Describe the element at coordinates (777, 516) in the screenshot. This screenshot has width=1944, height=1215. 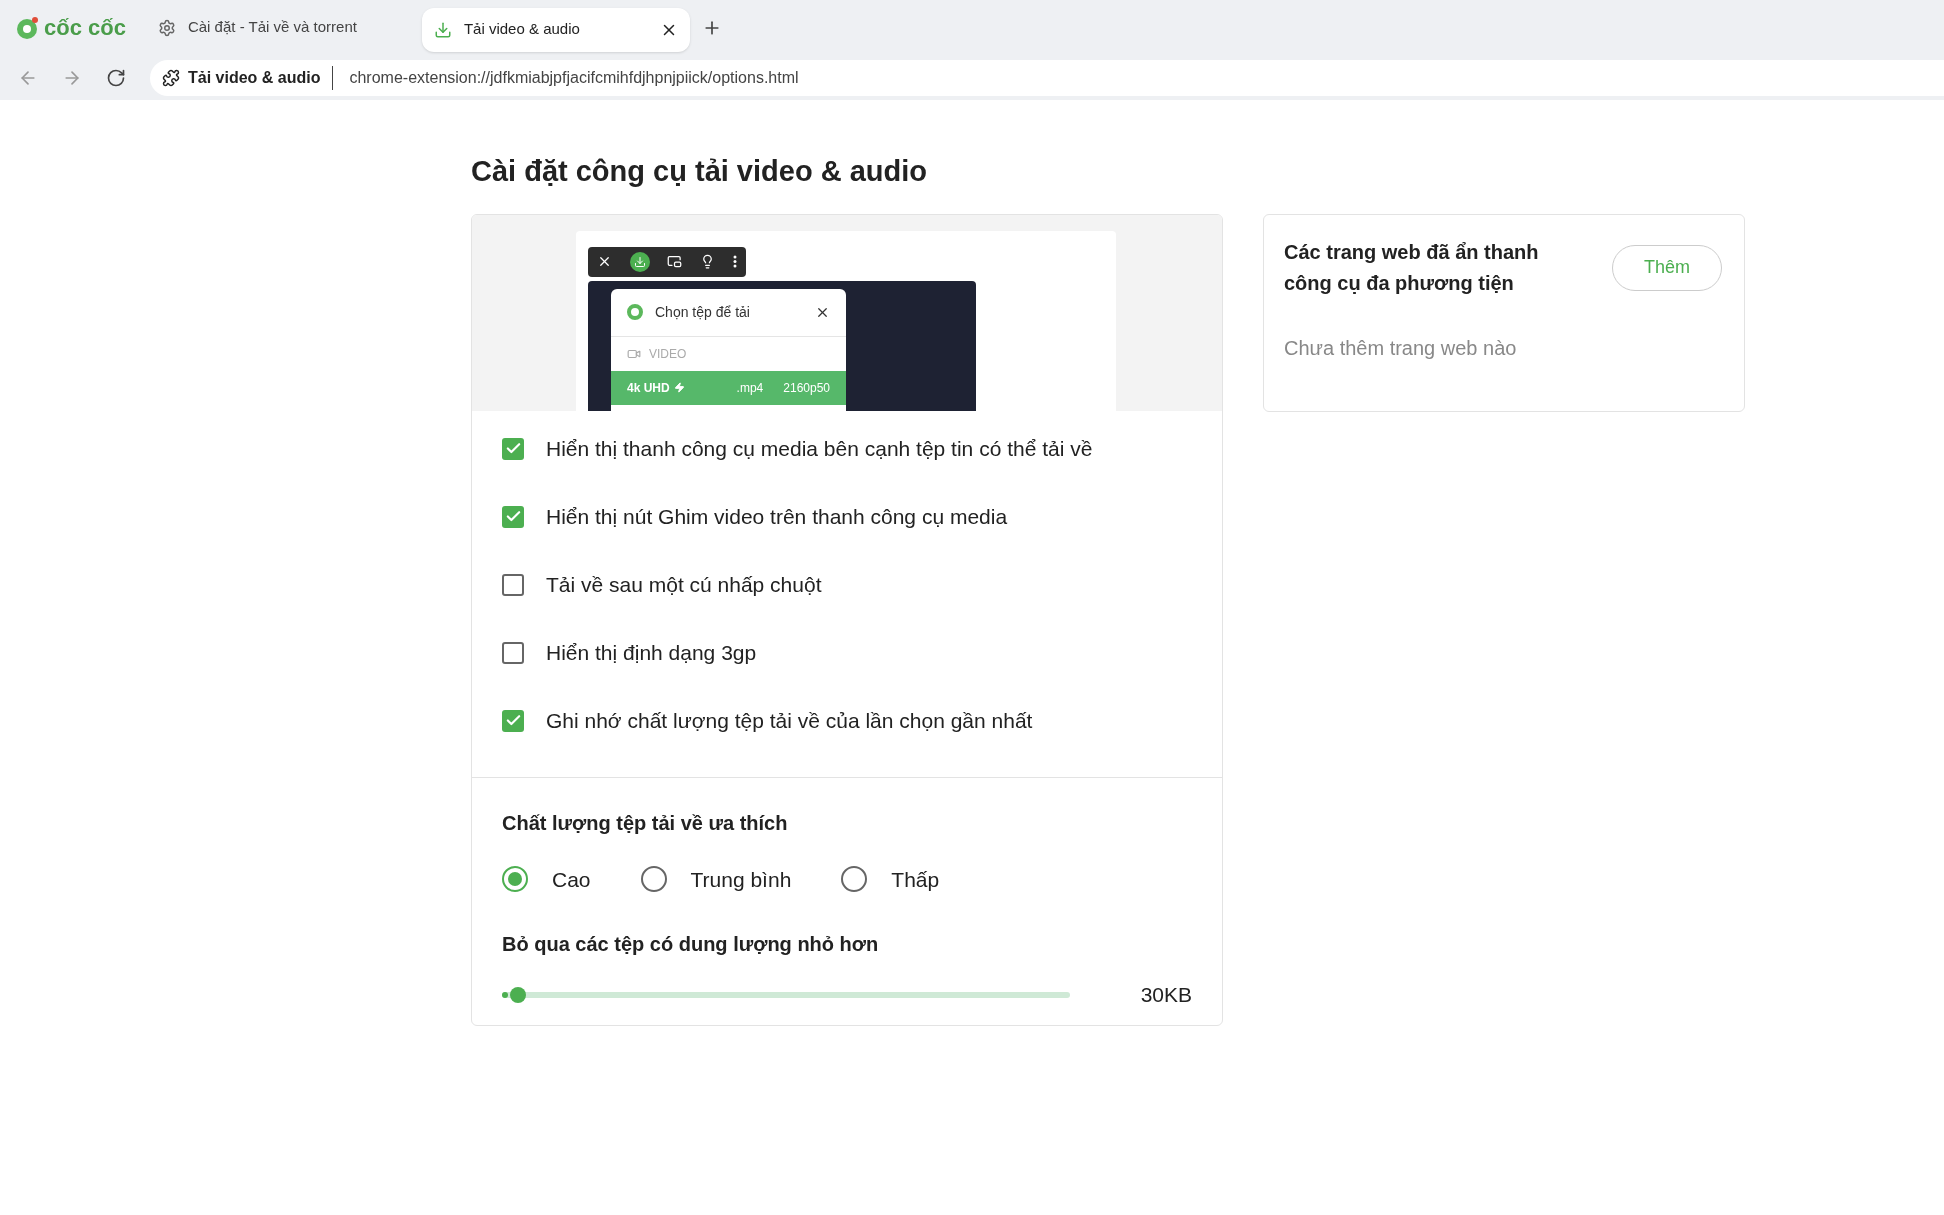
I see `option-label: Hiển thị nút Ghim video trên thanh công cụ media` at that location.